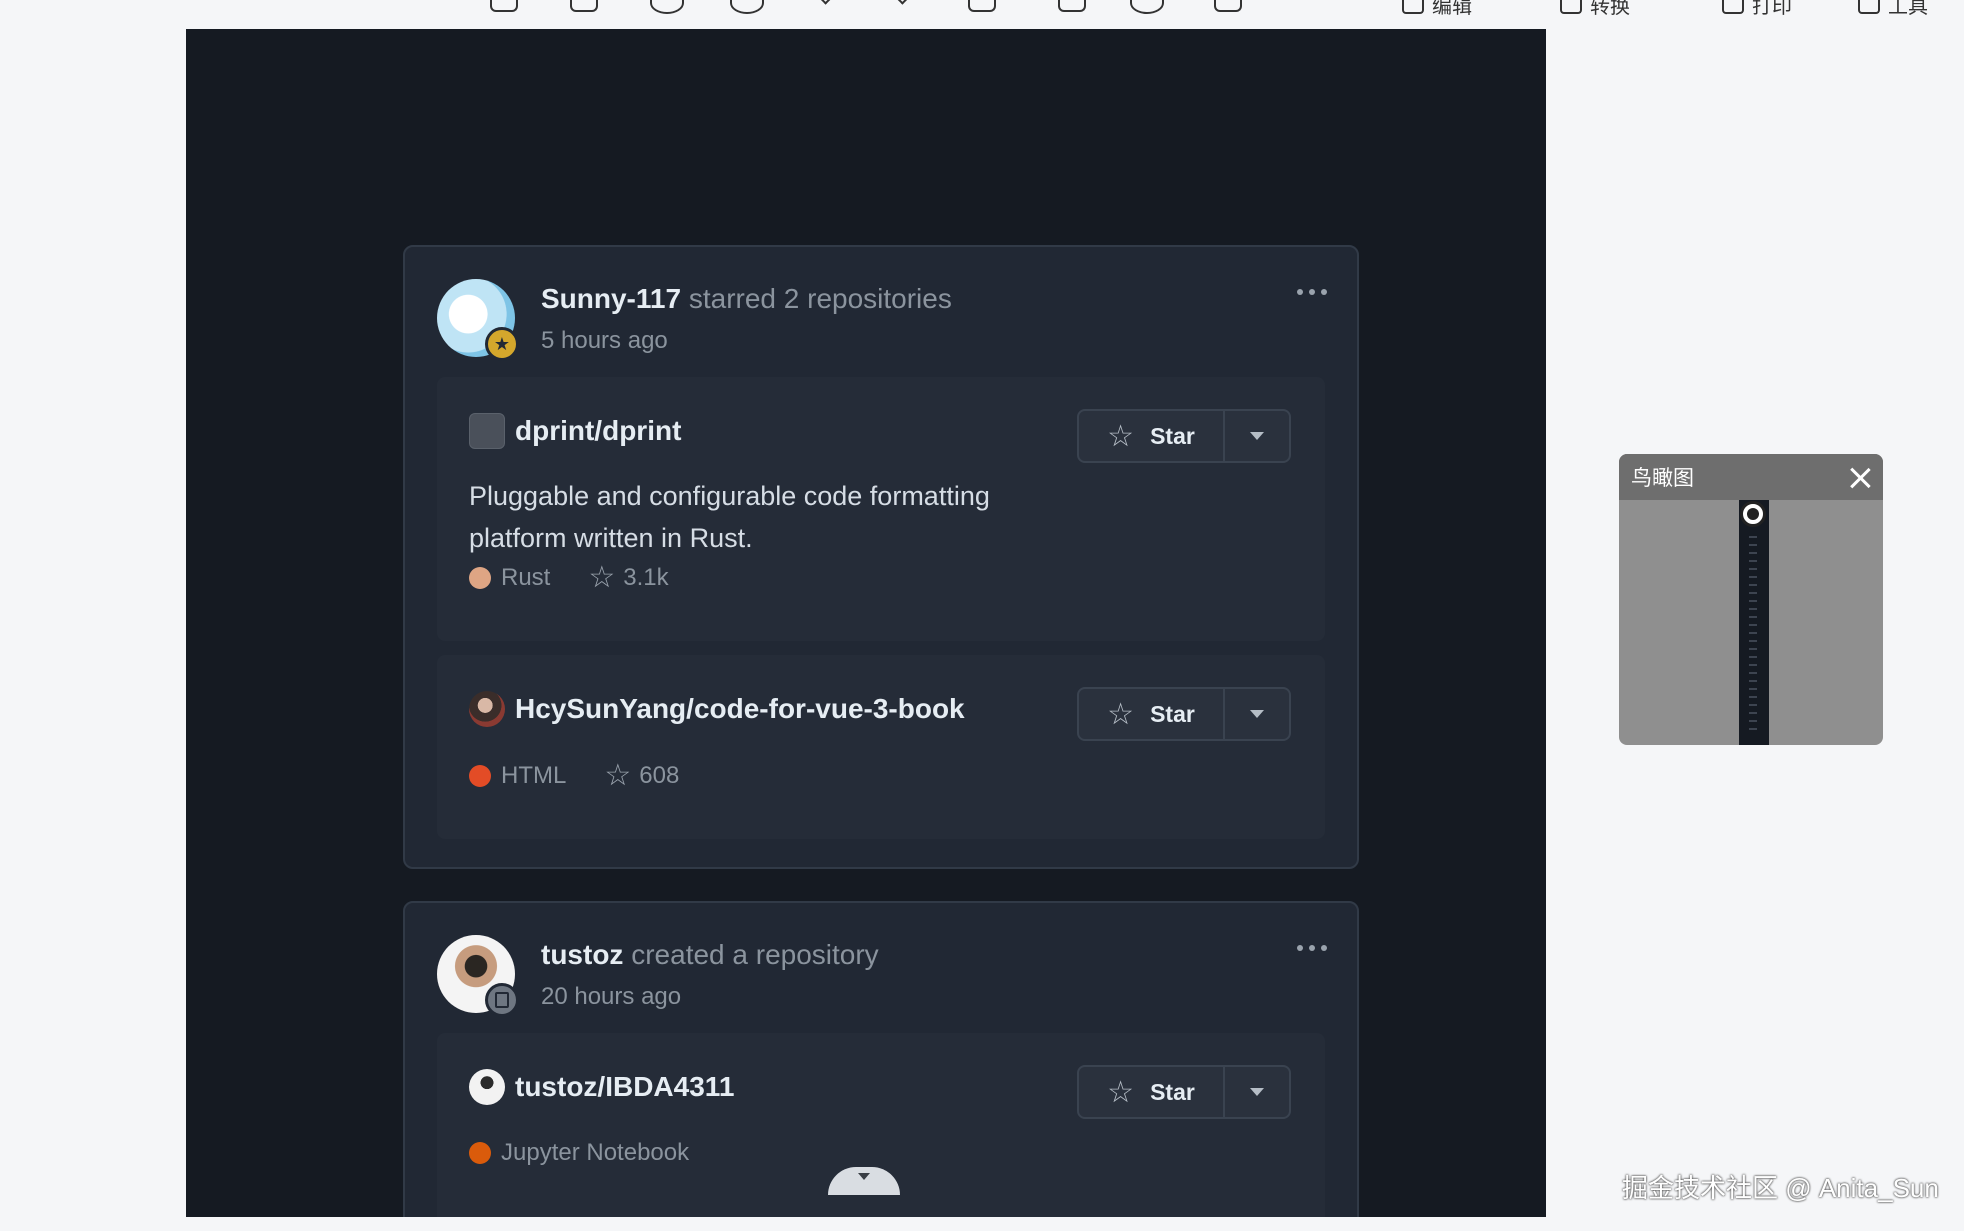 The width and height of the screenshot is (1964, 1231). Describe the element at coordinates (478, 976) in the screenshot. I see `avatar` at that location.